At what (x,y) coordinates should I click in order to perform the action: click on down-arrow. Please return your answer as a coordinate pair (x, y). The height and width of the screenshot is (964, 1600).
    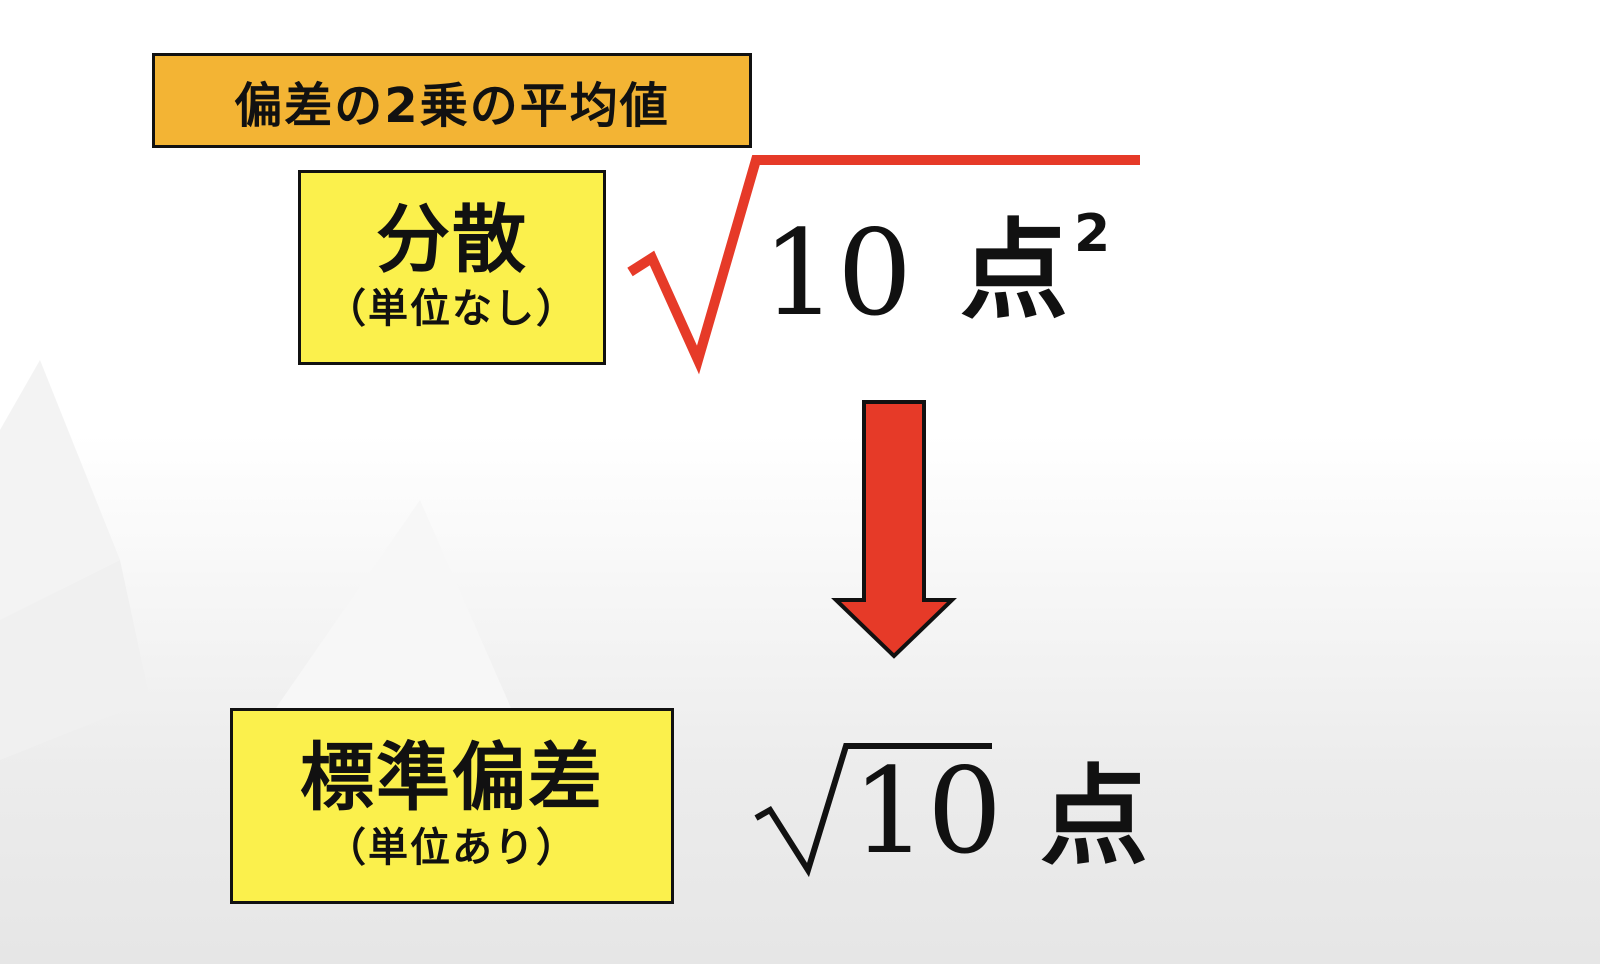
    Looking at the image, I should click on (894, 529).